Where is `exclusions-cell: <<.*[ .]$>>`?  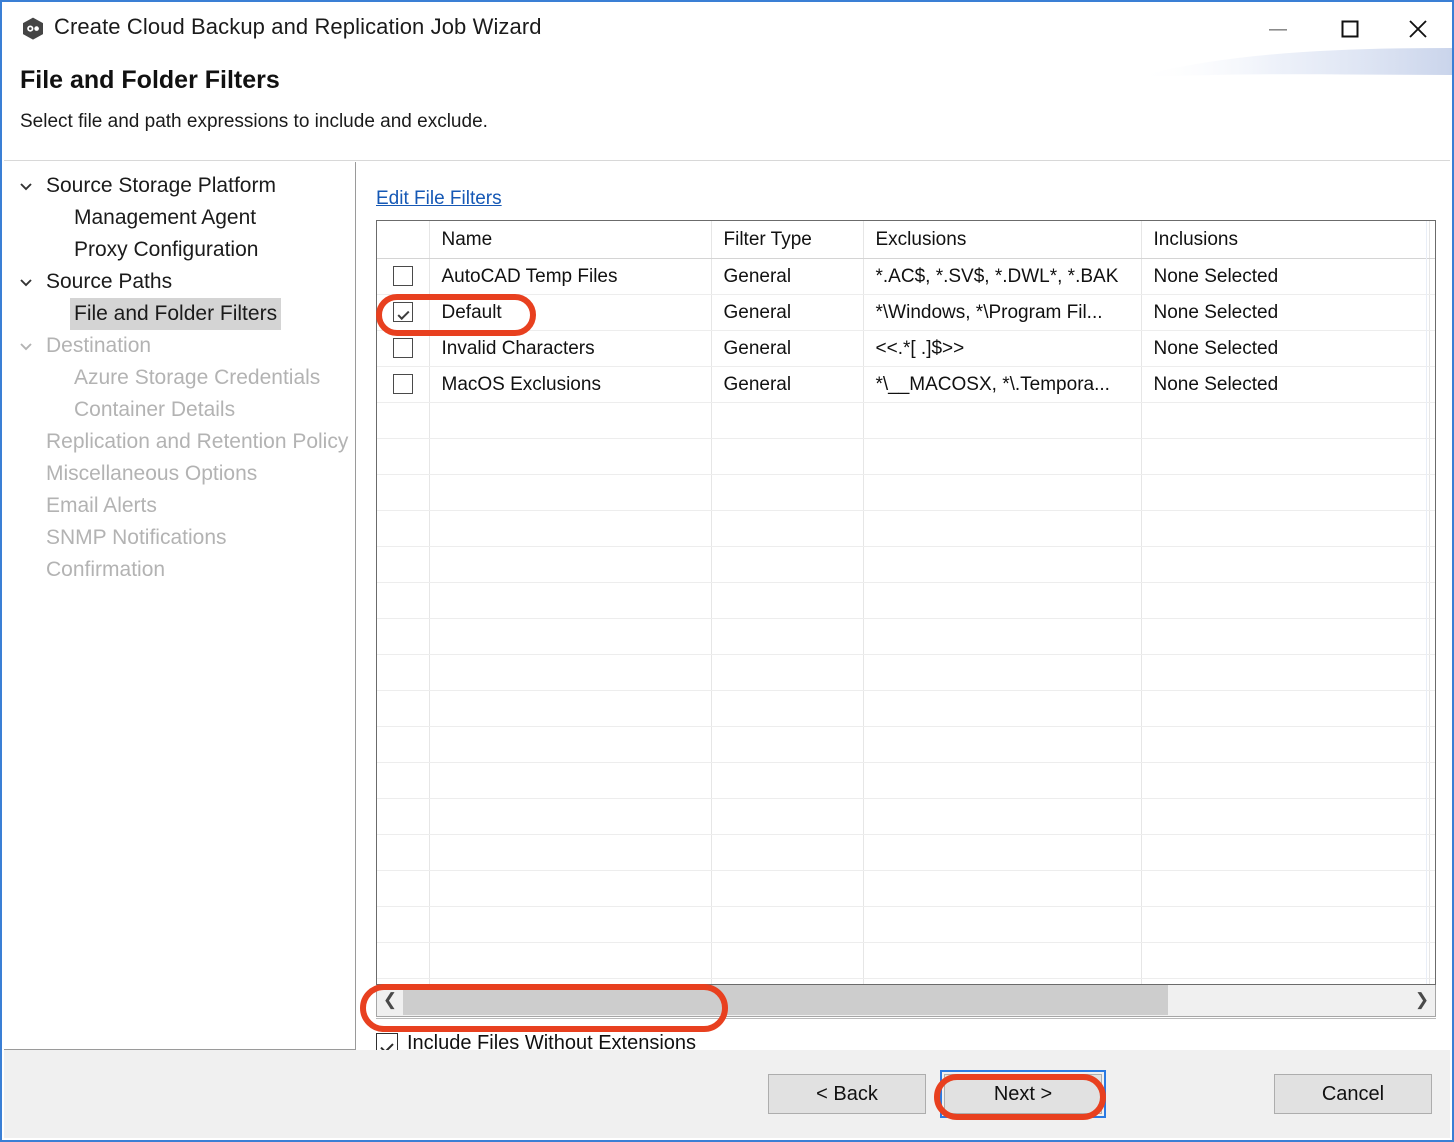 exclusions-cell: <<.*[ .]$>> is located at coordinates (1002, 348).